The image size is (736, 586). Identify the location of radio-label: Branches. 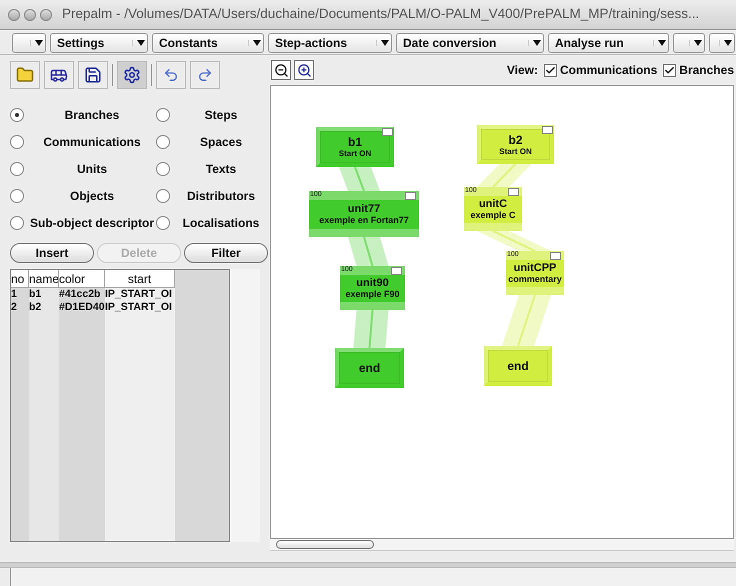
(92, 115).